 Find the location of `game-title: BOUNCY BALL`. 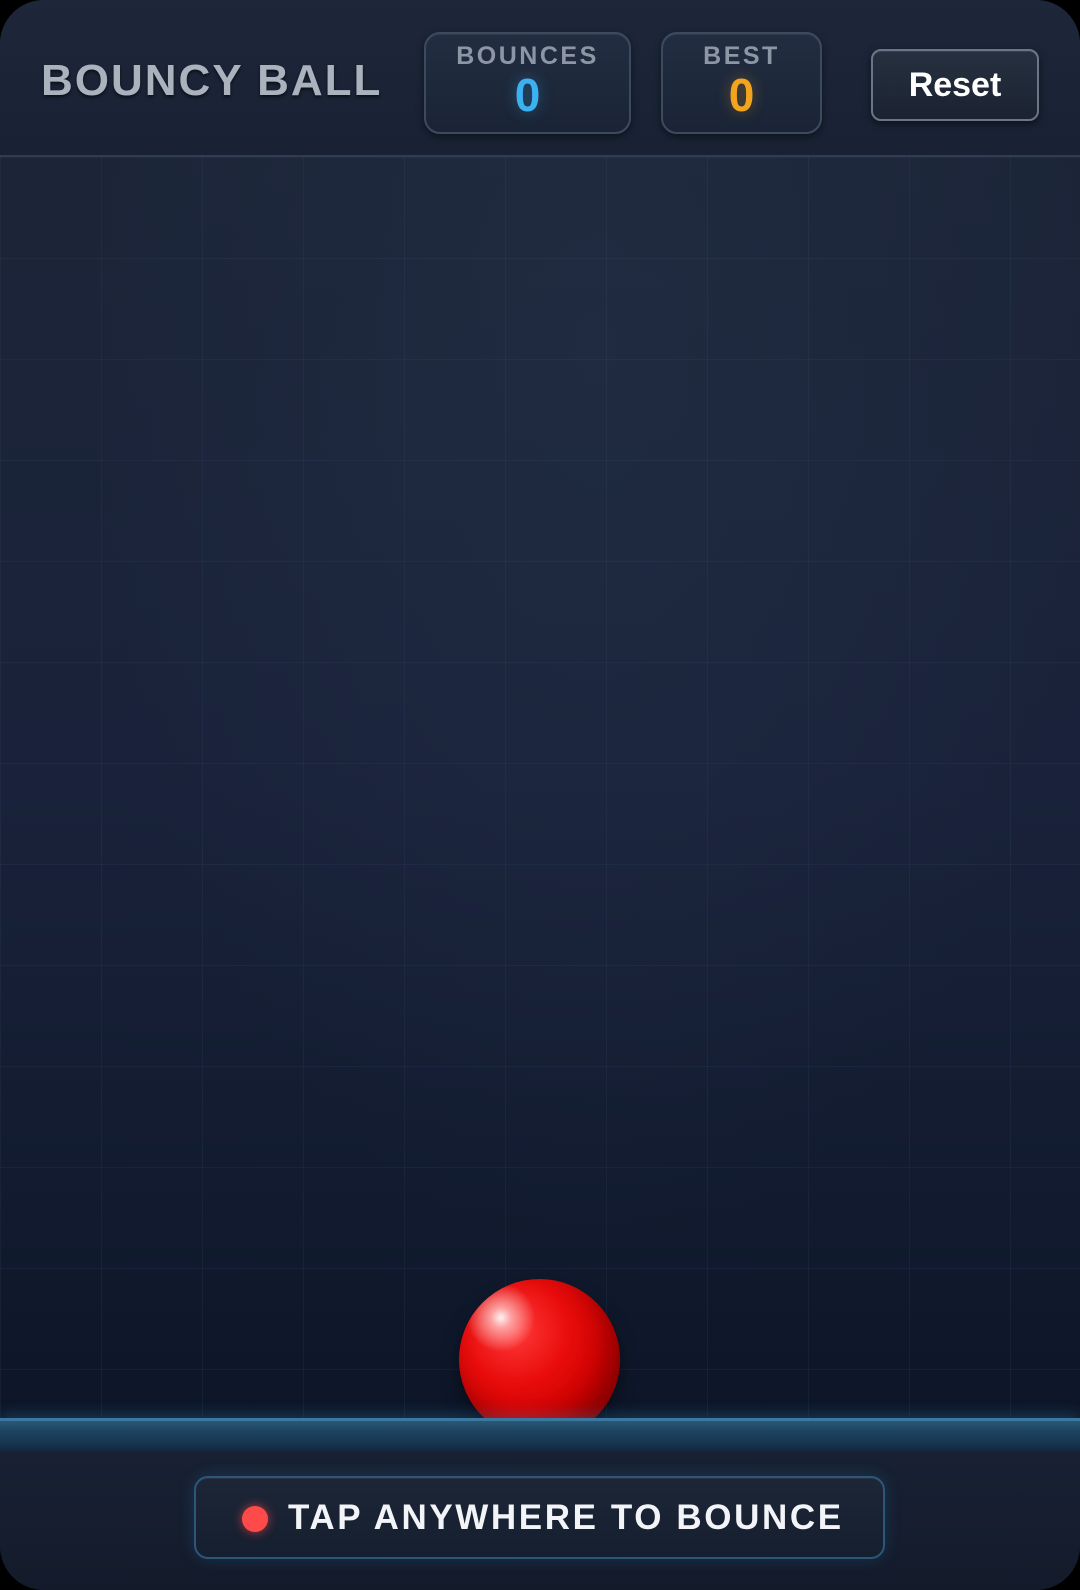

game-title: BOUNCY BALL is located at coordinates (212, 80).